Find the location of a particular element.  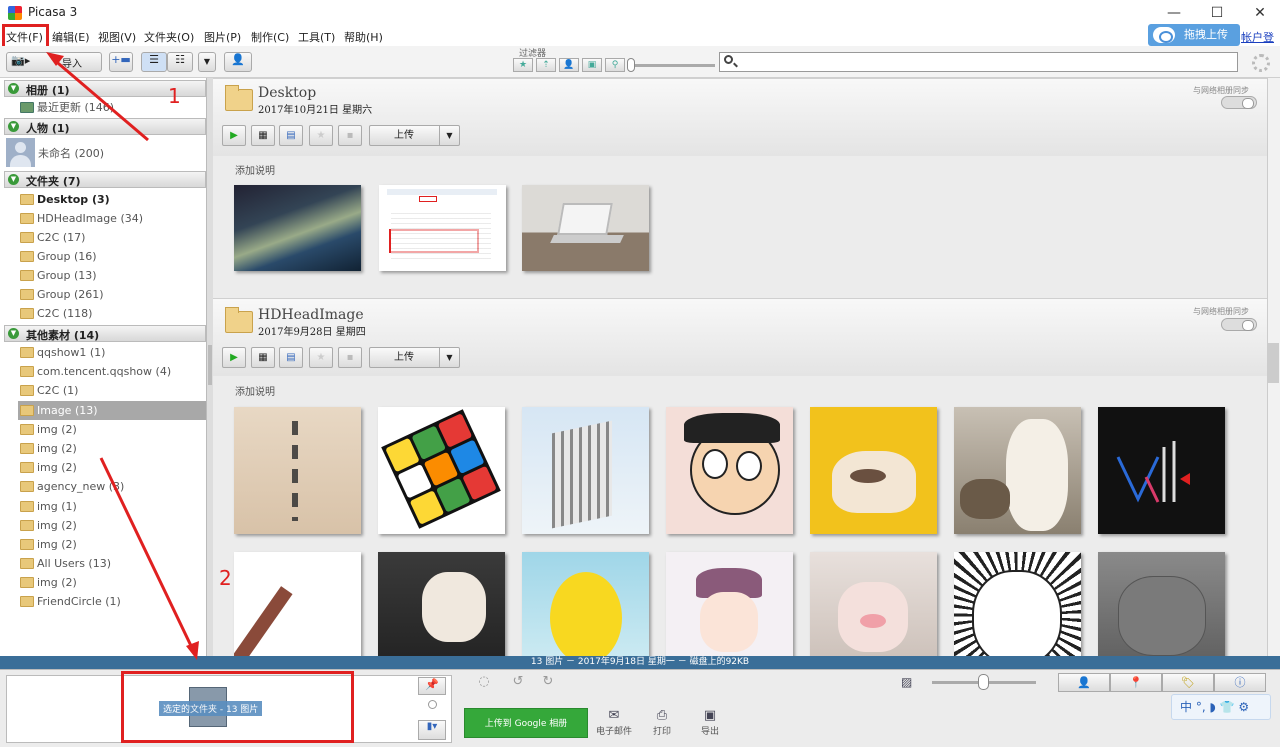

folder-item: Desktop (3) is located at coordinates (112, 199).